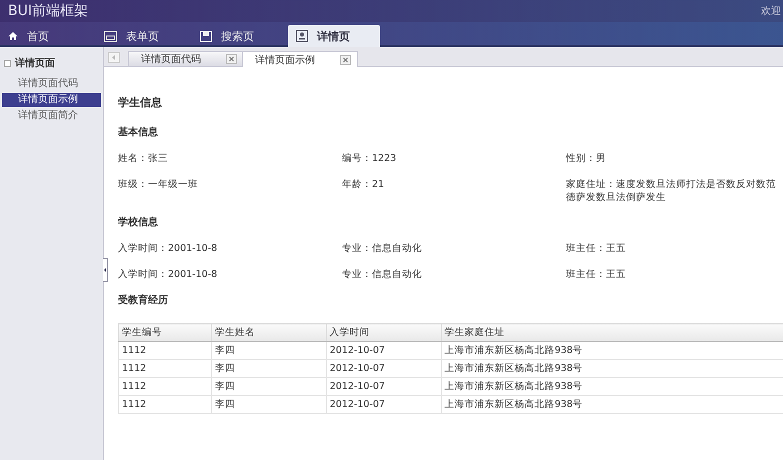 The image size is (783, 460). Describe the element at coordinates (165, 333) in the screenshot. I see `column-header: 学生编号` at that location.